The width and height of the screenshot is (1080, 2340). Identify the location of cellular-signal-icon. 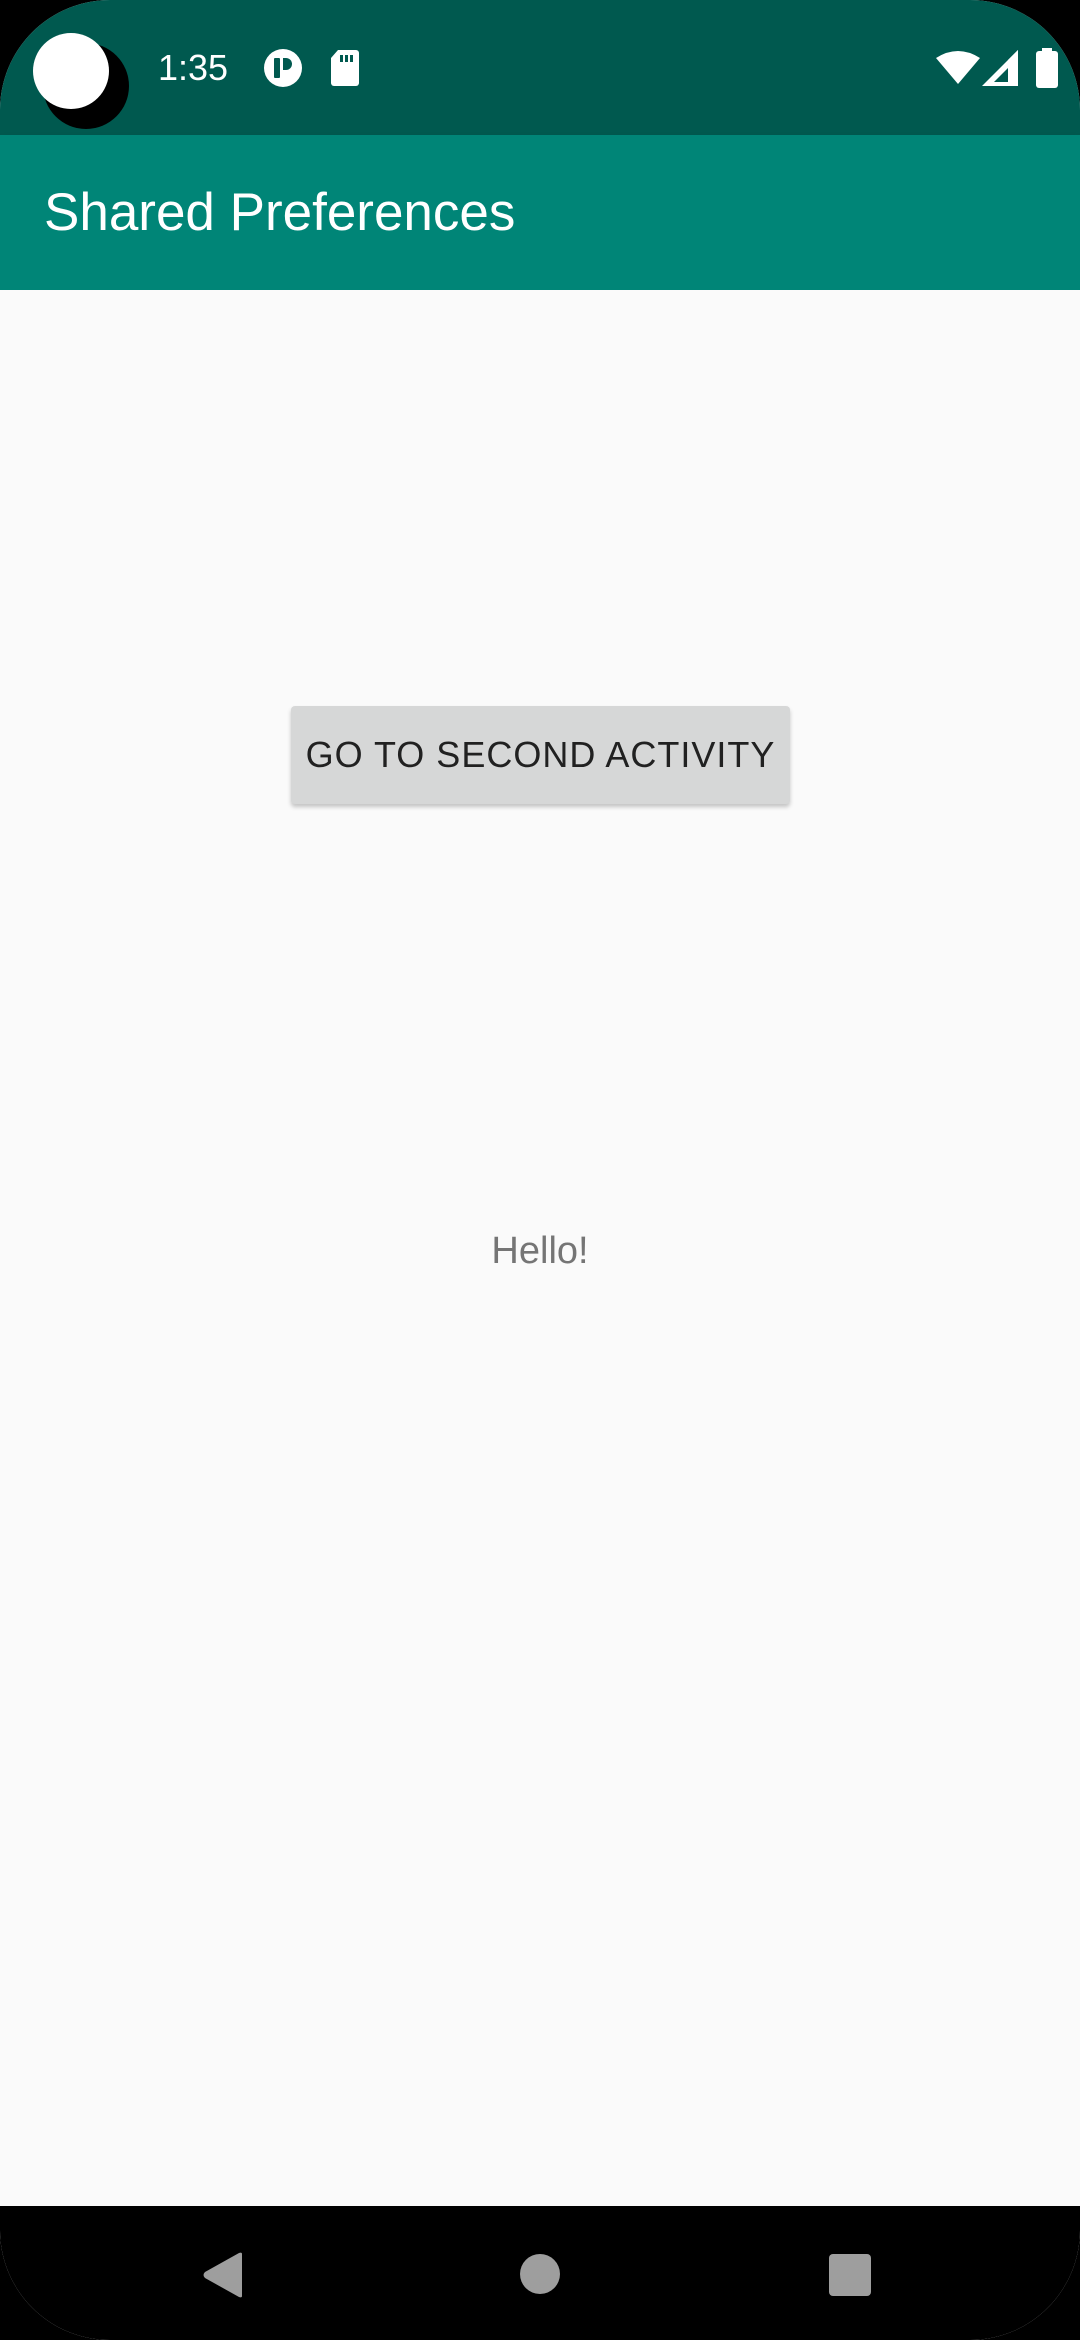
(1000, 68).